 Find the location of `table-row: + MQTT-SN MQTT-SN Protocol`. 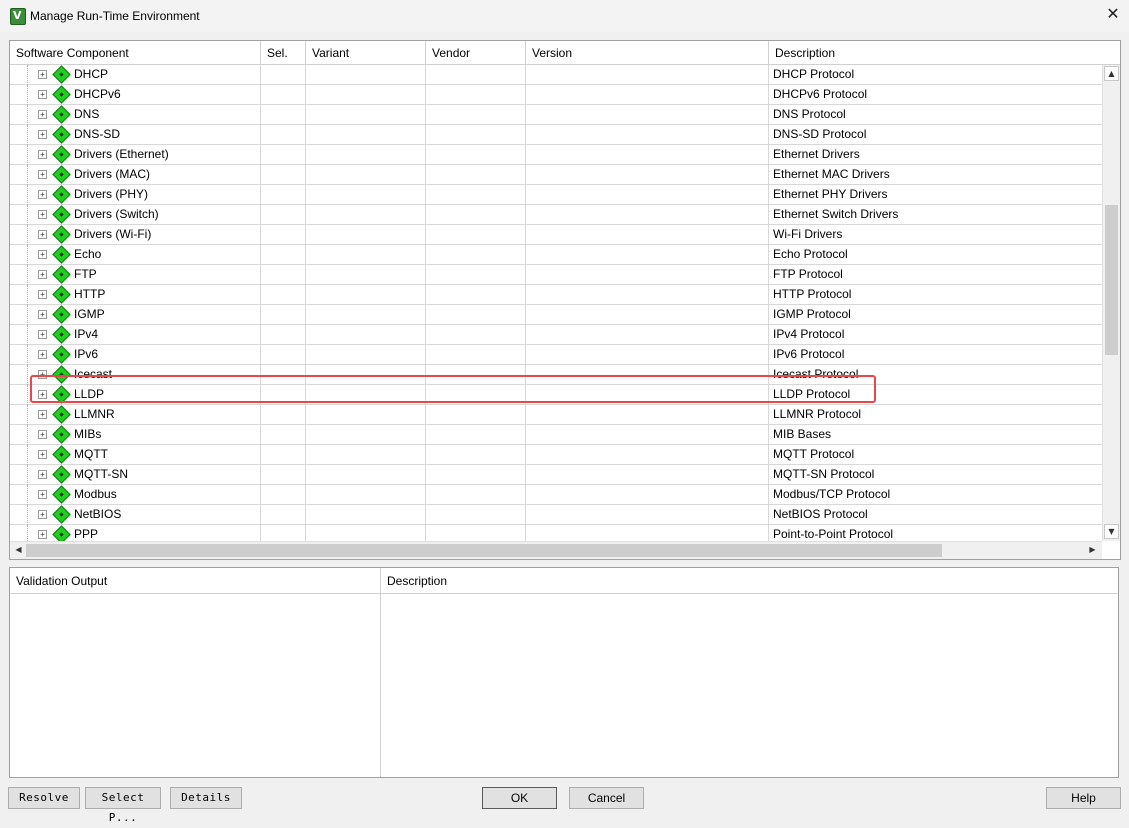

table-row: + MQTT-SN MQTT-SN Protocol is located at coordinates (556, 475).